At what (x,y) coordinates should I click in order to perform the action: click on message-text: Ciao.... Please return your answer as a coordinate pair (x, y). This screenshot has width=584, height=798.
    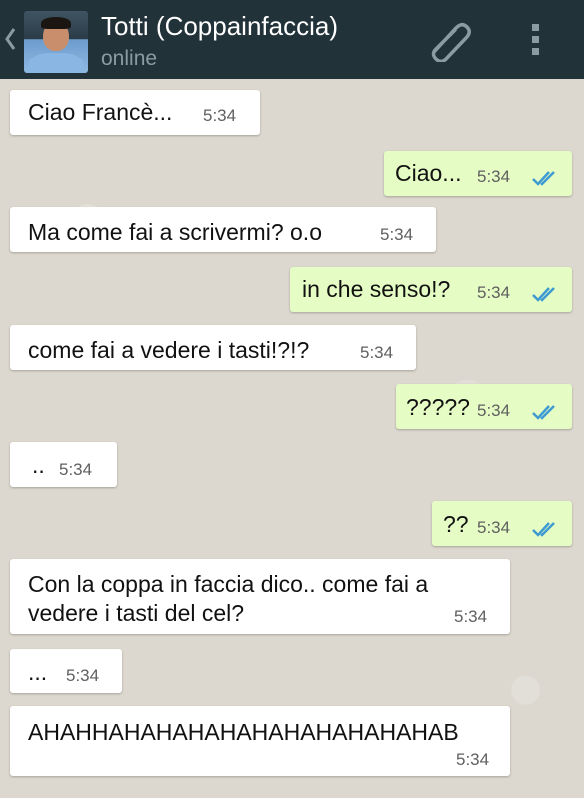
    Looking at the image, I should click on (428, 173).